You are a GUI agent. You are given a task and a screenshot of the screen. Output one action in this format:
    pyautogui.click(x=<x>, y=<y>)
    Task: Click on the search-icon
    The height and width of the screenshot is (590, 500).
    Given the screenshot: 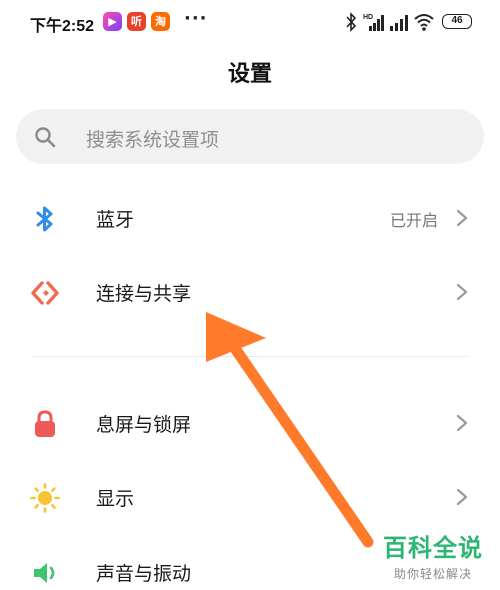 What is the action you would take?
    pyautogui.click(x=45, y=137)
    